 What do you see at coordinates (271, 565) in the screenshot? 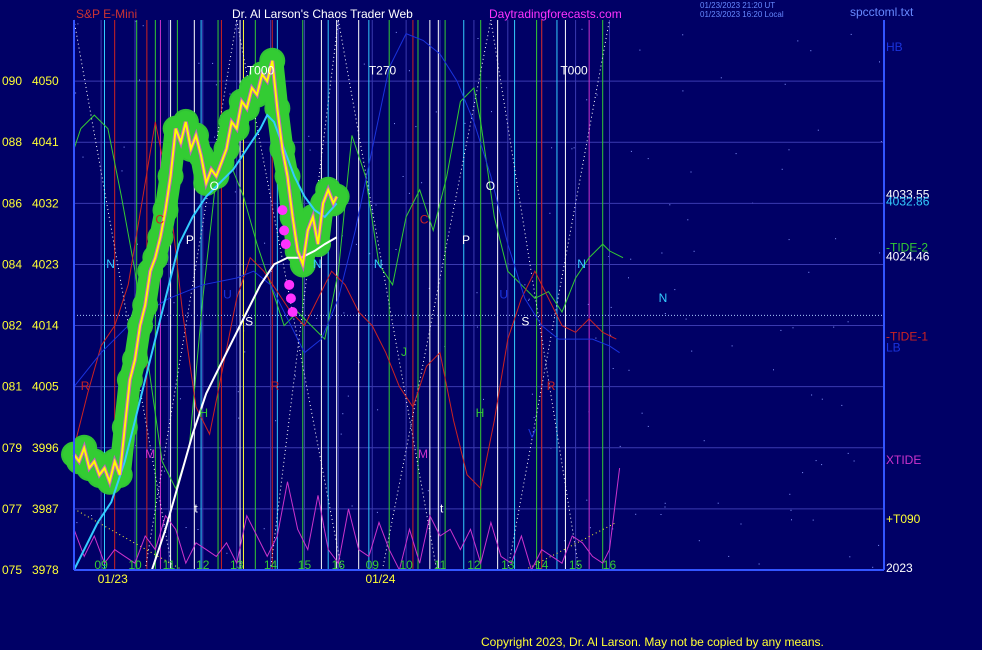
I see `x-tick-label: 14` at bounding box center [271, 565].